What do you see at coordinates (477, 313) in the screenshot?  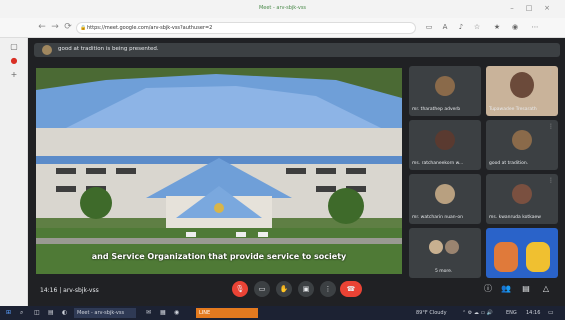 I see `system-tray-icons: ⌃ ⚙ ☁ ▭ 🔊` at bounding box center [477, 313].